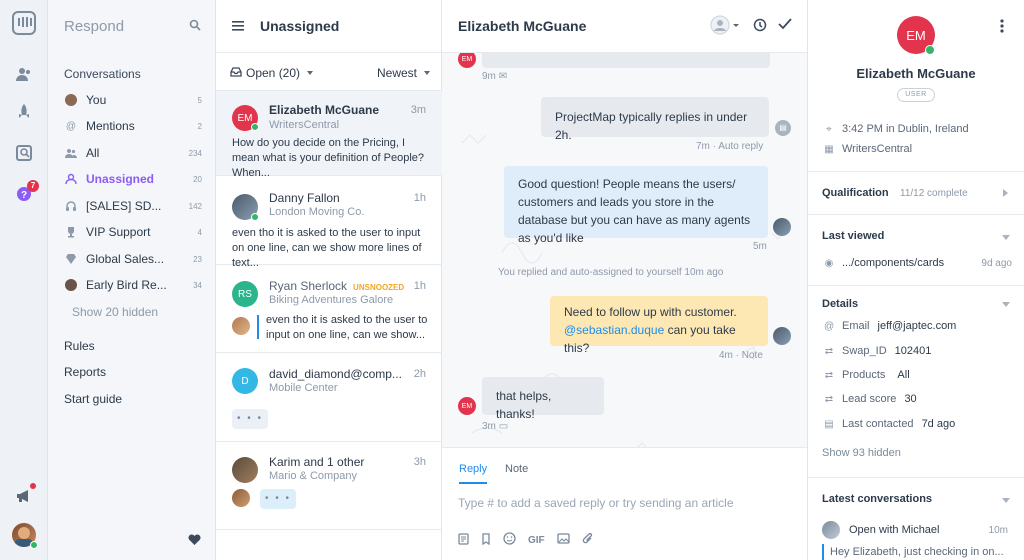 Image resolution: width=1024 pixels, height=560 pixels. I want to click on nav-item-count: 23, so click(197, 259).